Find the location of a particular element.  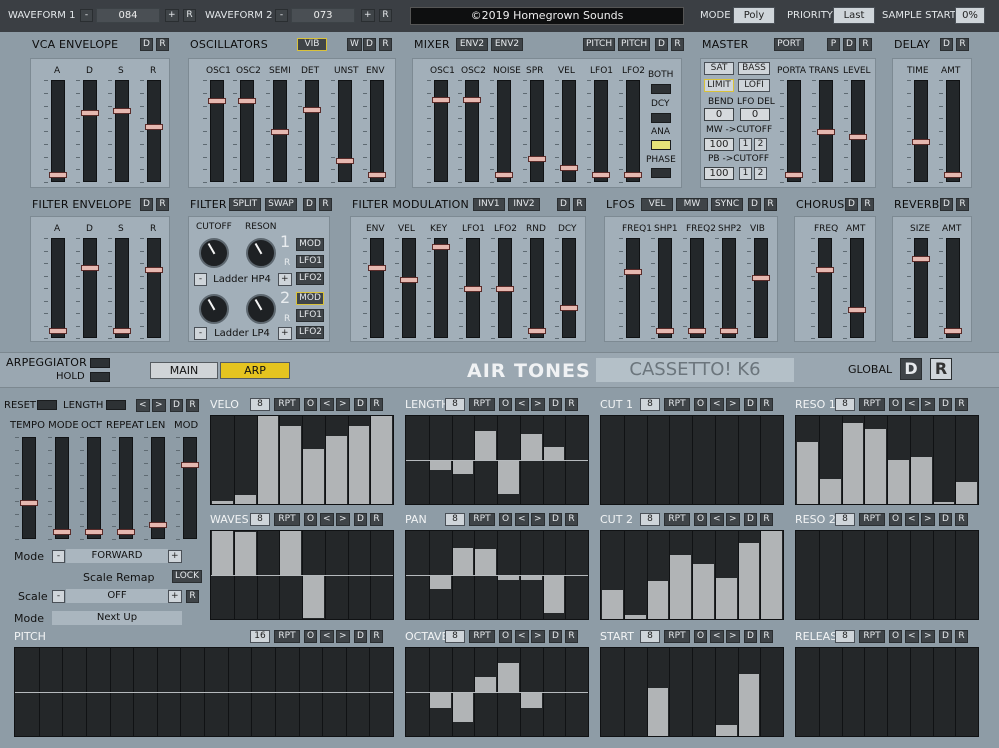

filter2-type: Ladder LP4 is located at coordinates (242, 333).